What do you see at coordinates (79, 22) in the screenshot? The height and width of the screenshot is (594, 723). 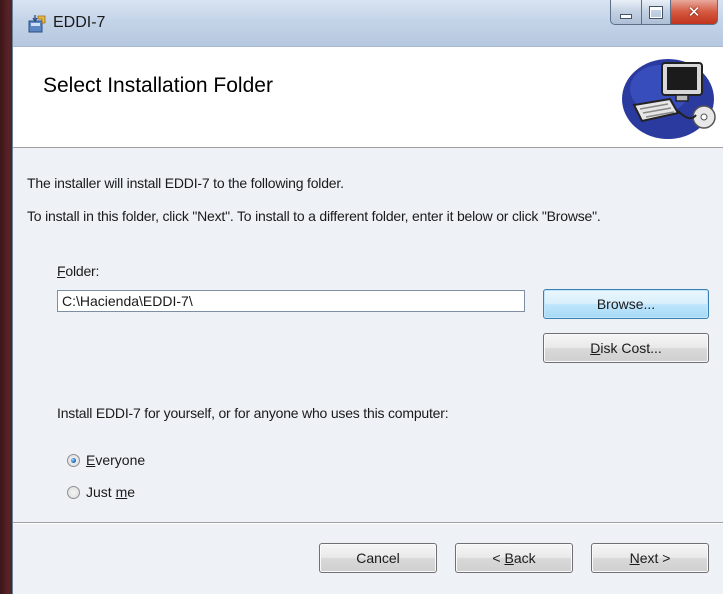 I see `window-title: EDDI-7` at bounding box center [79, 22].